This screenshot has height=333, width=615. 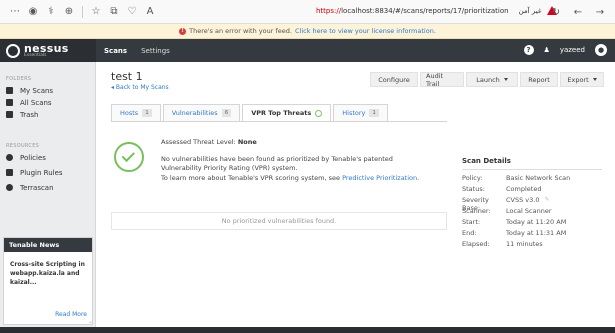 I want to click on detail-value: 11 minutes, so click(x=524, y=244).